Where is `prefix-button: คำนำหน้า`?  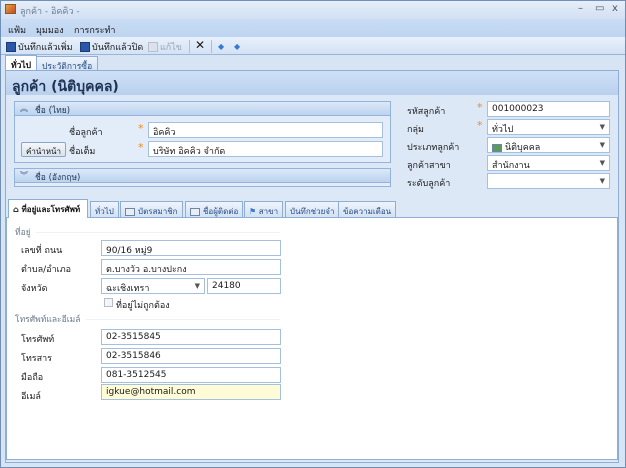 prefix-button: คำนำหน้า is located at coordinates (43, 149).